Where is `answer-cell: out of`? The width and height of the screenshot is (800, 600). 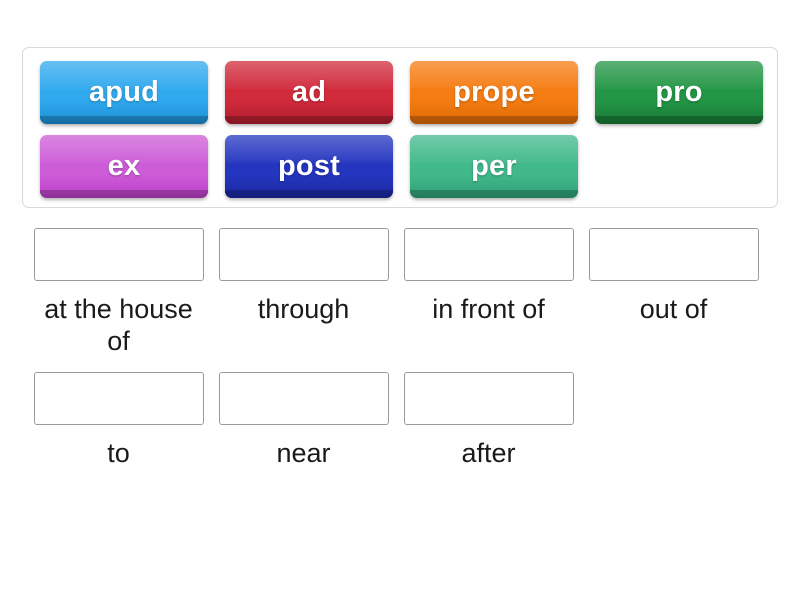 answer-cell: out of is located at coordinates (669, 293).